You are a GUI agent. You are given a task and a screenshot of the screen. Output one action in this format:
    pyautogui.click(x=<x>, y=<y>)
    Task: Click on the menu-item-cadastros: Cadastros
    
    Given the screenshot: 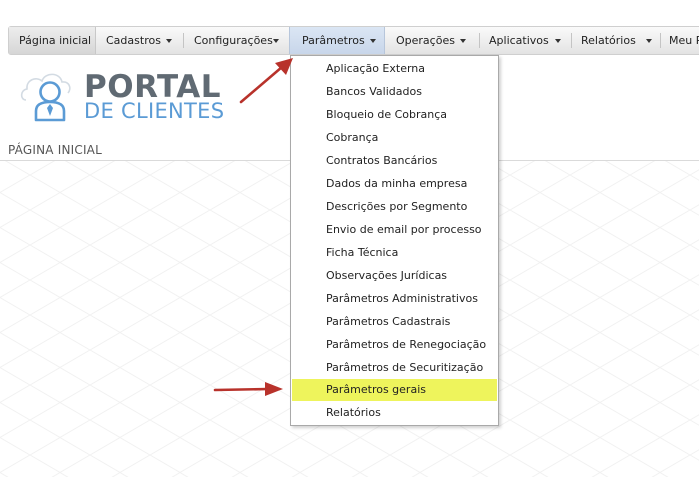 What is the action you would take?
    pyautogui.click(x=146, y=40)
    